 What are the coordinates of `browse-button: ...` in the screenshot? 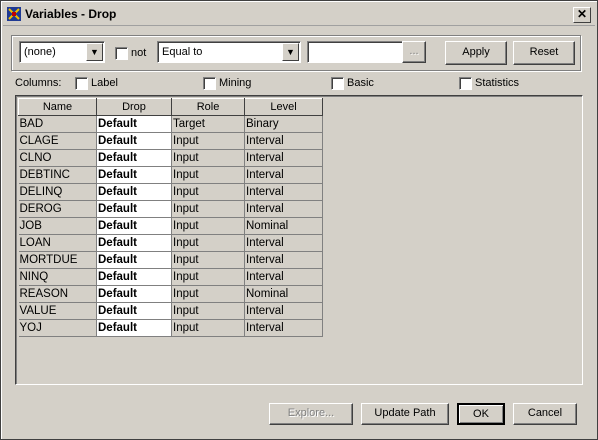 It's located at (414, 52).